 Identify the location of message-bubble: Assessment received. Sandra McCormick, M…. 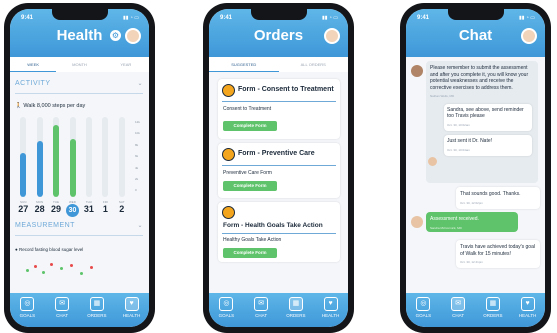
(472, 222).